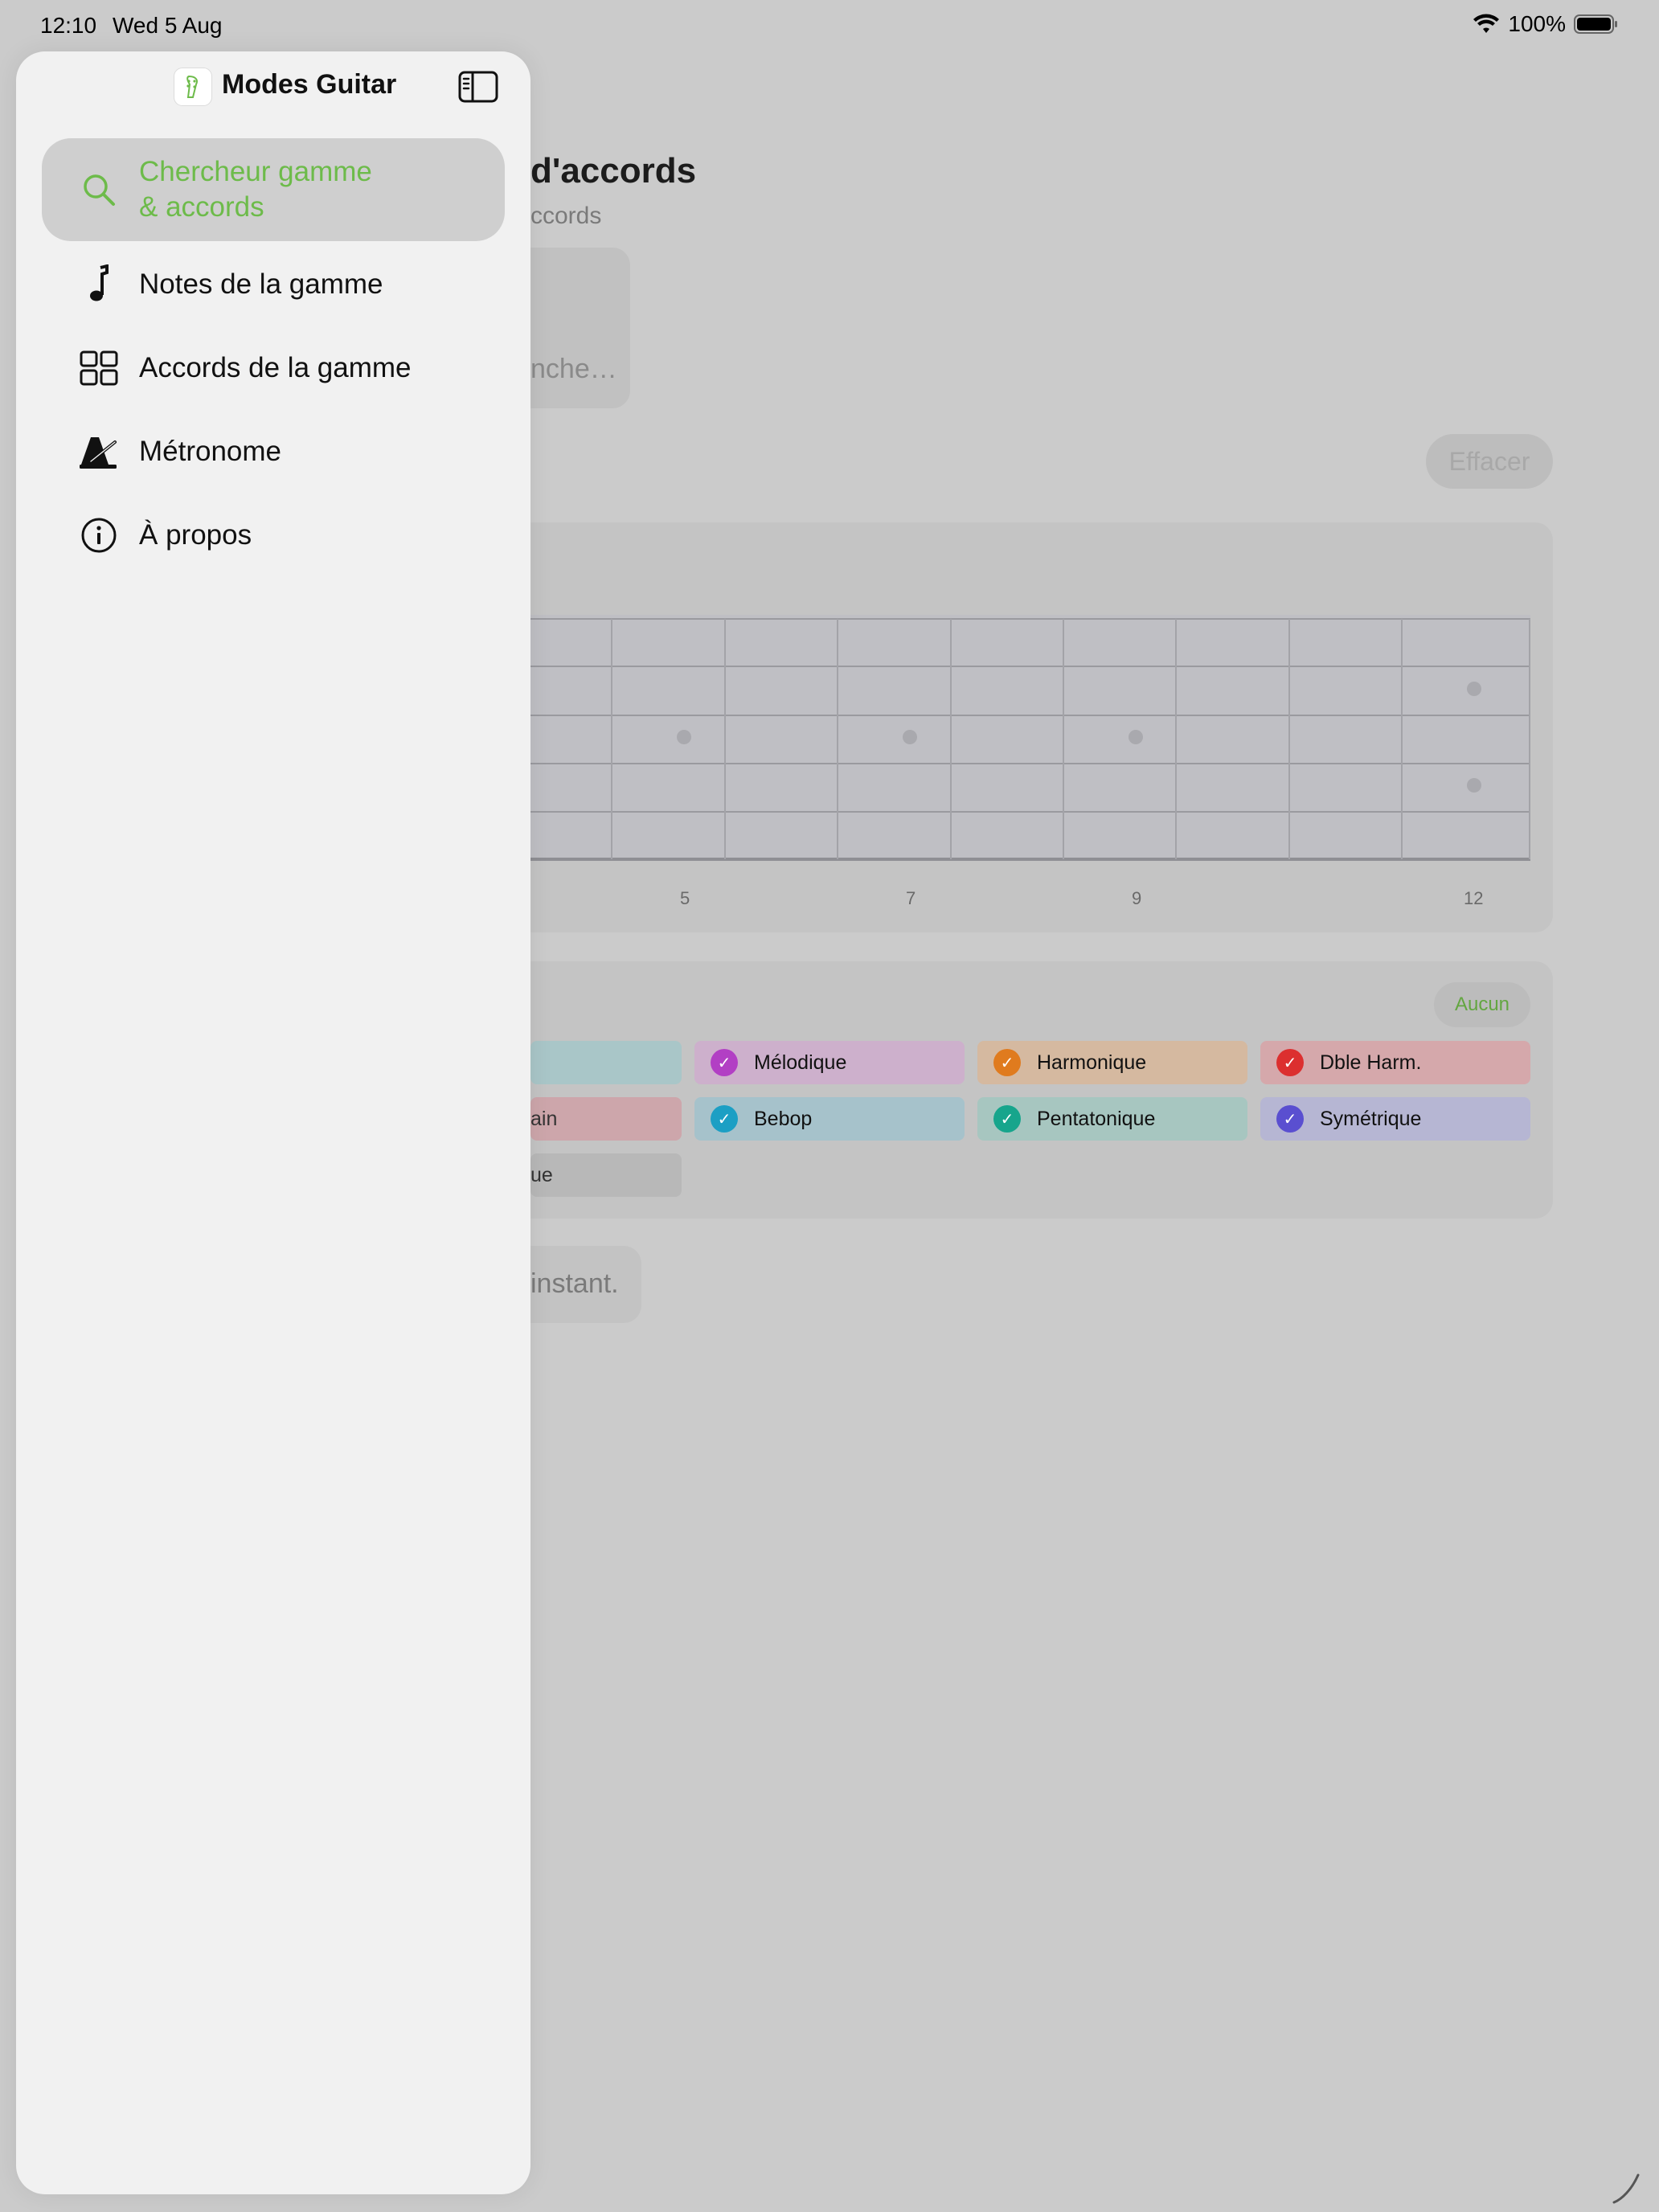 The width and height of the screenshot is (1659, 2212). Describe the element at coordinates (1537, 23) in the screenshot. I see `battery-percent: 100%` at that location.